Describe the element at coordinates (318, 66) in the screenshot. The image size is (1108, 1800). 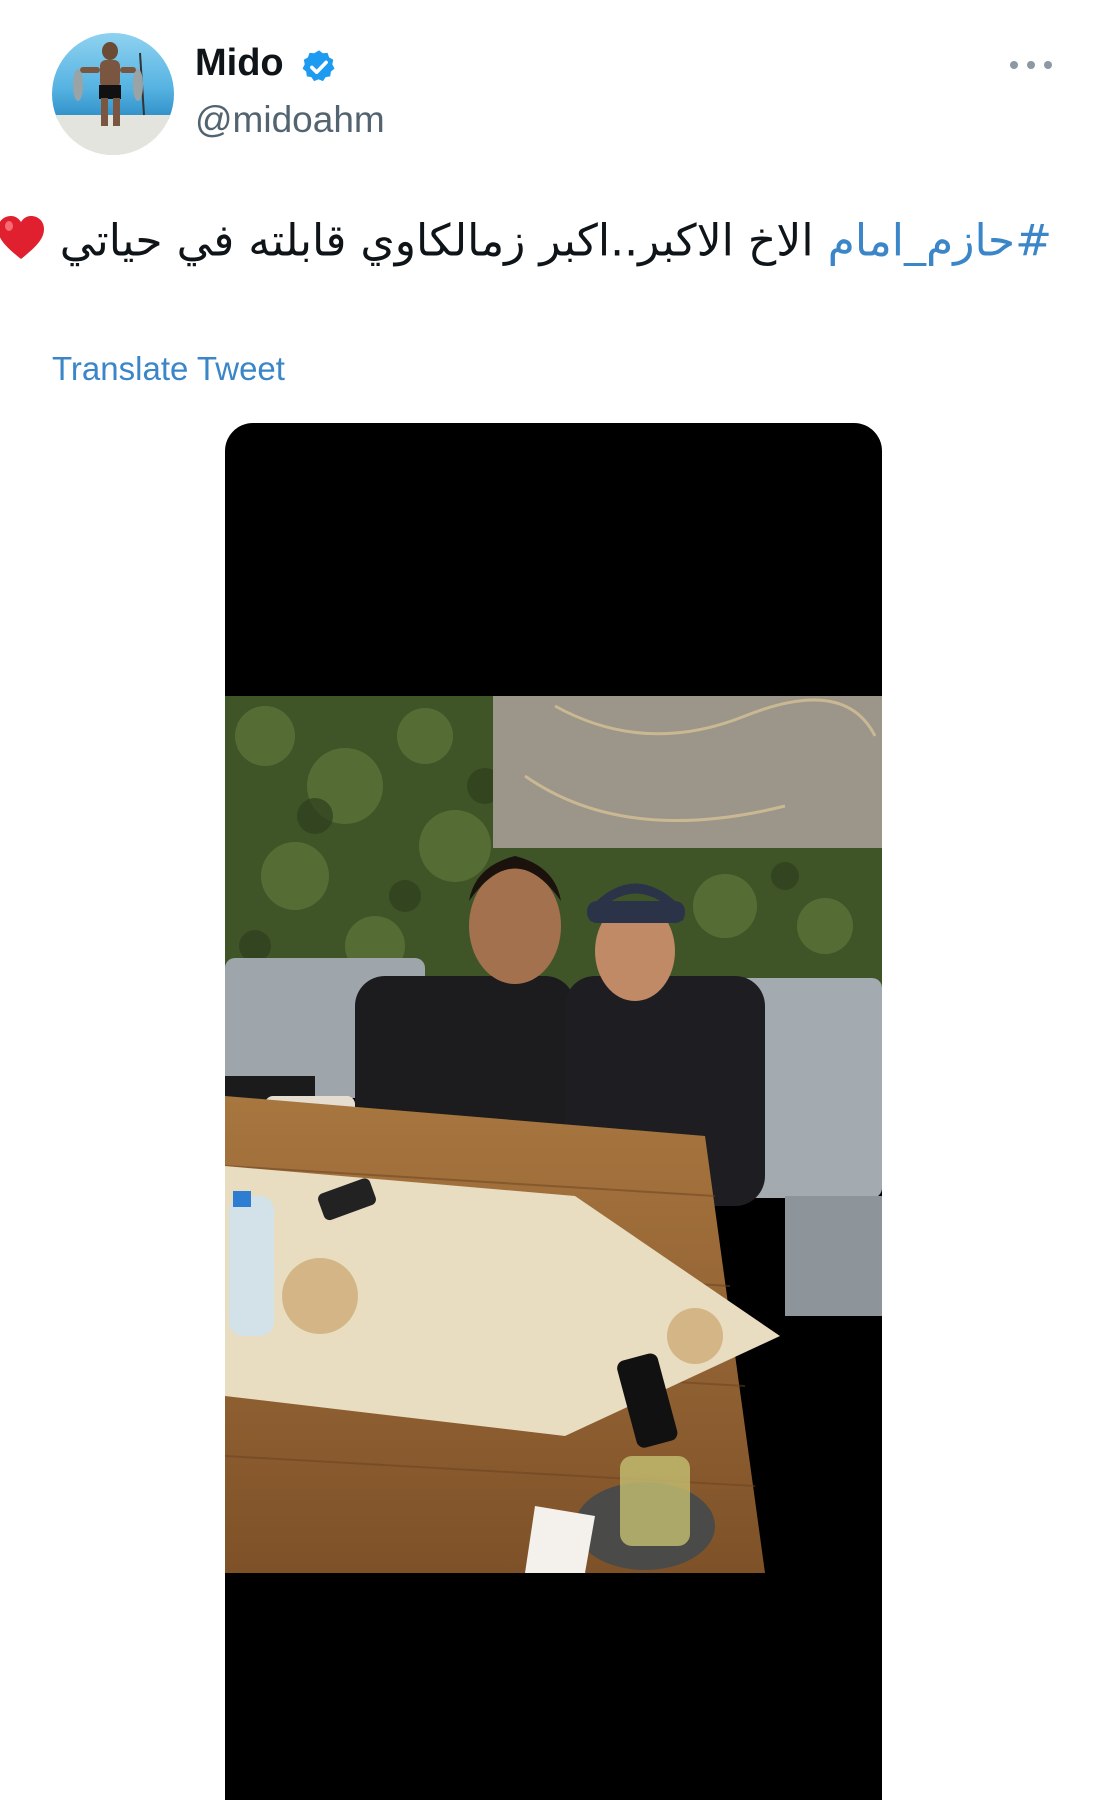
I see `verified-badge-icon` at that location.